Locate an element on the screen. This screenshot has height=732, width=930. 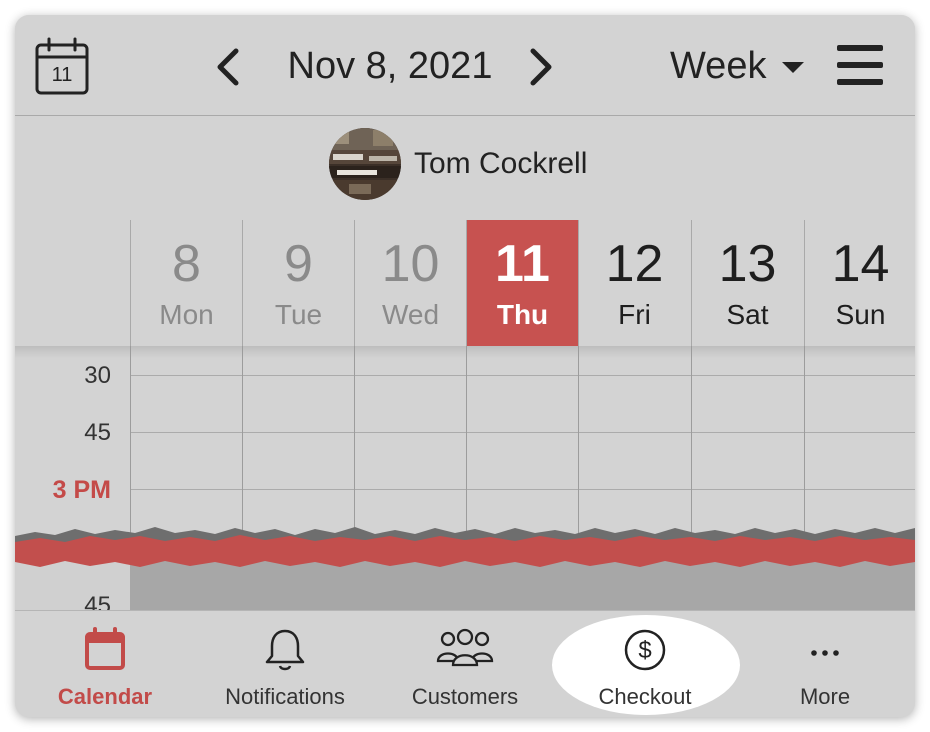
tab-more: More is located at coordinates (825, 664).